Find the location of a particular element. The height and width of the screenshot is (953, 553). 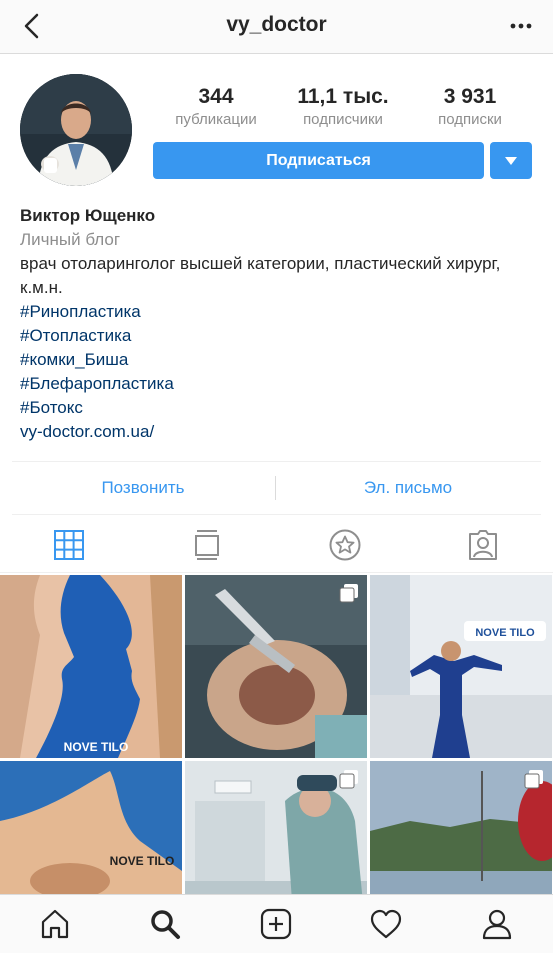

more-icon is located at coordinates (521, 26).